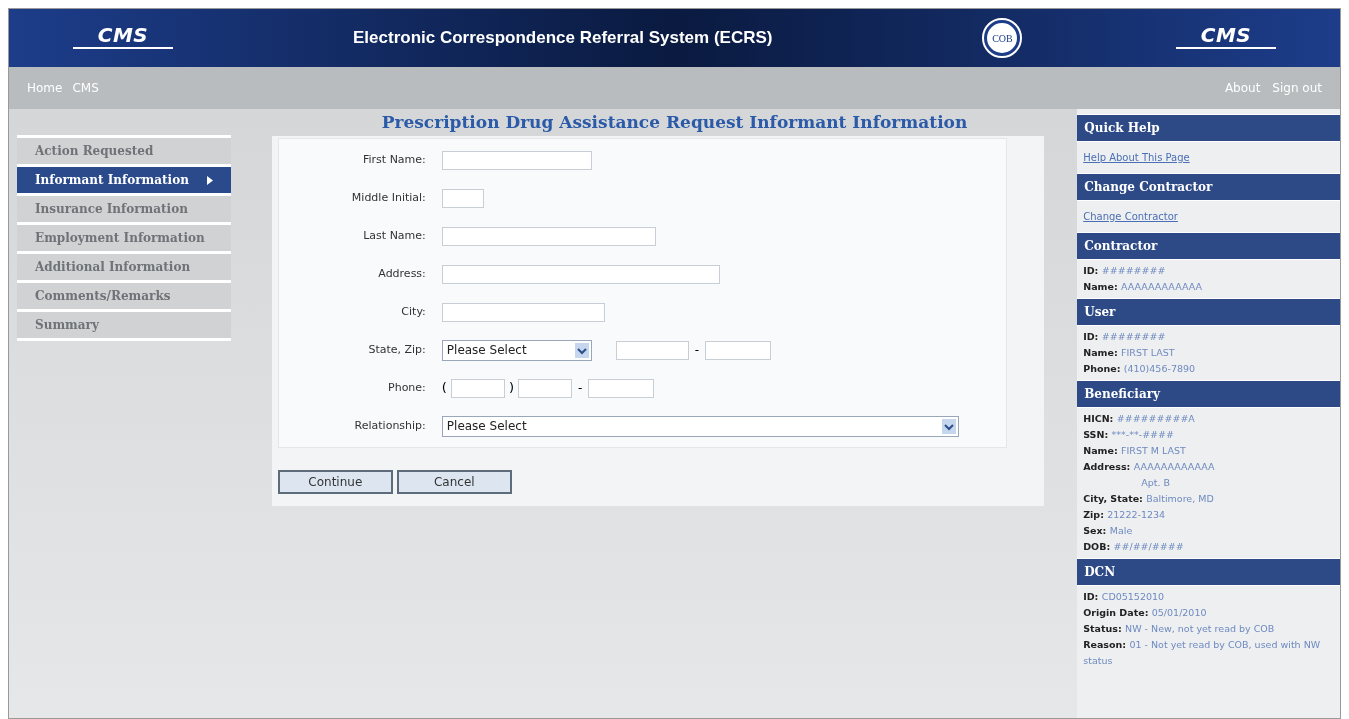 This screenshot has width=1349, height=719. What do you see at coordinates (1149, 499) in the screenshot?
I see `info-line: City, State: Baltimore, MD` at bounding box center [1149, 499].